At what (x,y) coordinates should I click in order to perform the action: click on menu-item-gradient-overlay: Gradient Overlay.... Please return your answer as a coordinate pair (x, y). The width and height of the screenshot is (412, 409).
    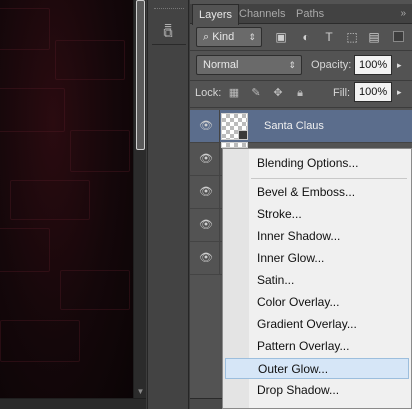
    Looking at the image, I should click on (317, 324).